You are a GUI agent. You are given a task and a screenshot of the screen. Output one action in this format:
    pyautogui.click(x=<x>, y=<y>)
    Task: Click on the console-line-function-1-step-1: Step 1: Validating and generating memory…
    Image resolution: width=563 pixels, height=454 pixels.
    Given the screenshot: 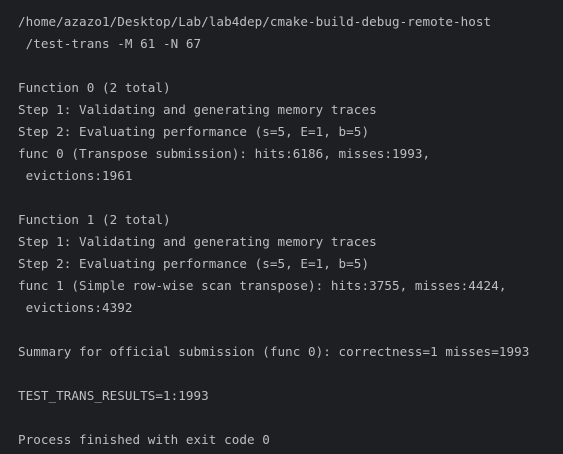 What is the action you would take?
    pyautogui.click(x=197, y=241)
    